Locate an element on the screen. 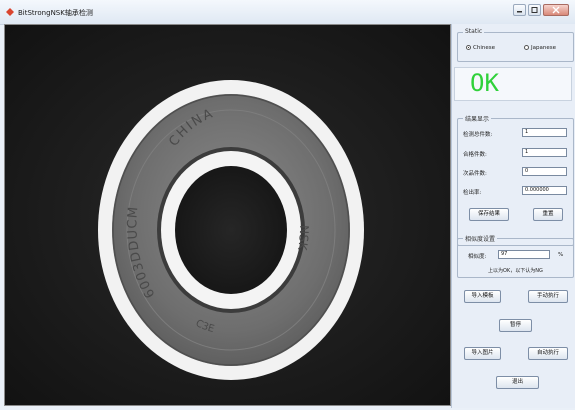 This screenshot has height=410, width=575. auto-run-button: 自动执行 is located at coordinates (548, 353).